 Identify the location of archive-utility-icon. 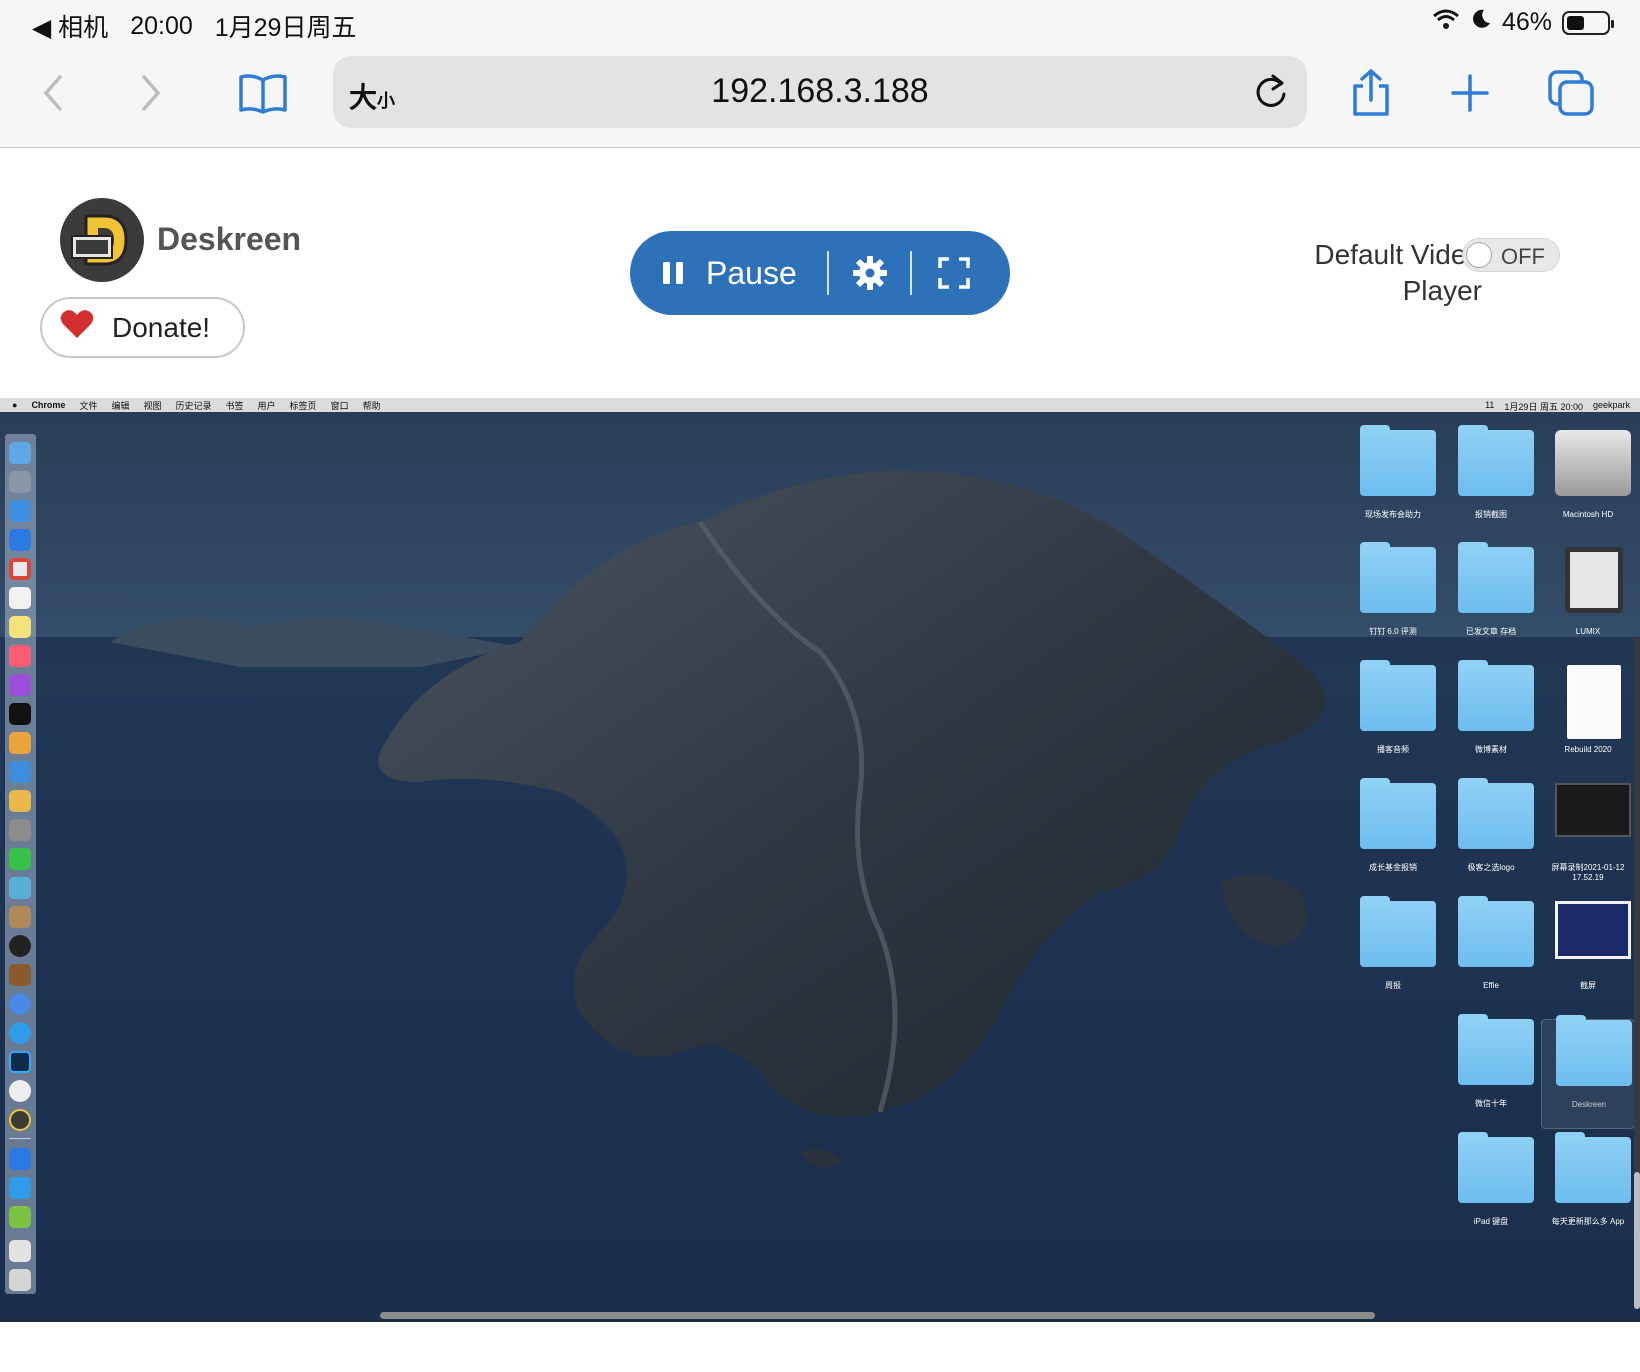
(20, 917).